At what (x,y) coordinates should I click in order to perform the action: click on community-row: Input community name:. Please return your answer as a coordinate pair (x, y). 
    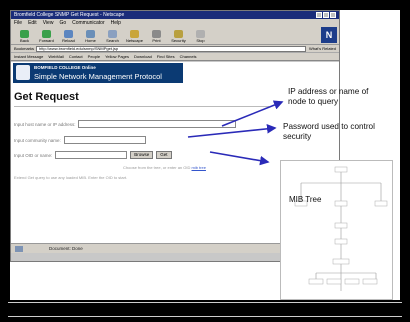
    Looking at the image, I should click on (80, 140).